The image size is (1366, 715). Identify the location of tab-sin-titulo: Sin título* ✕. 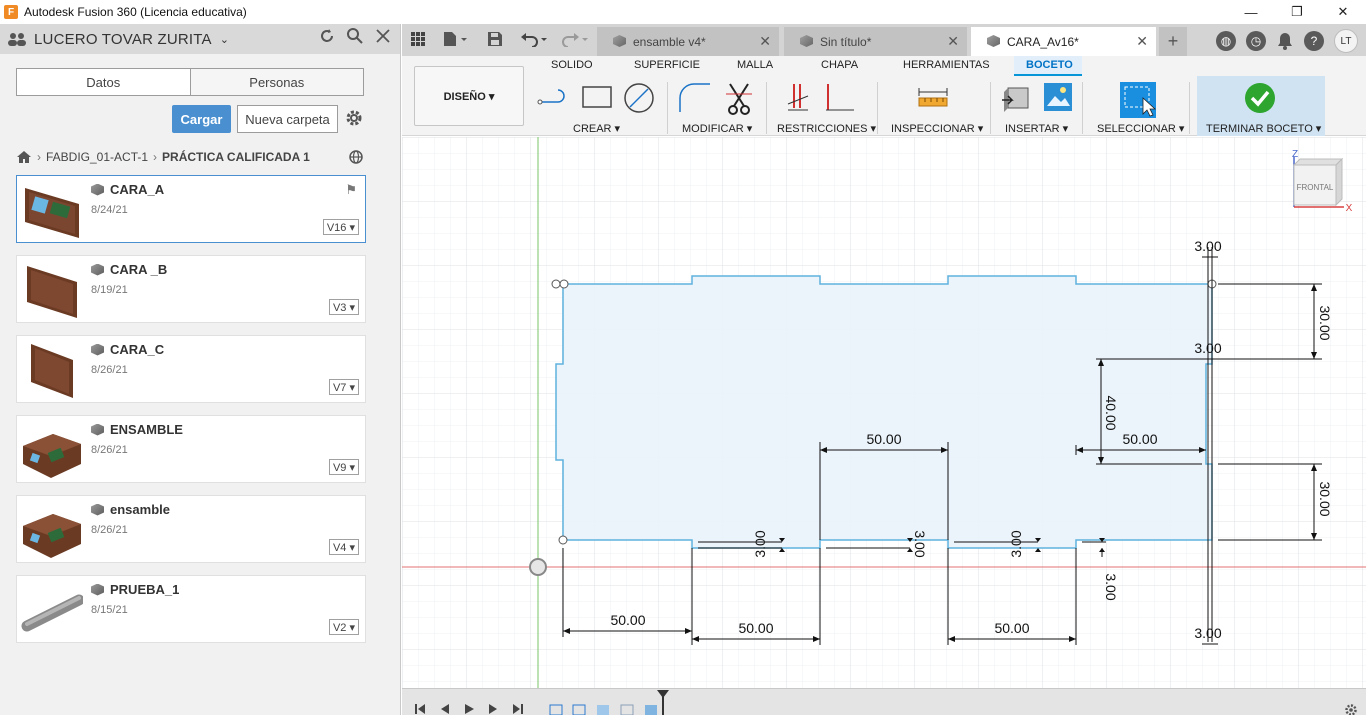
(875, 41).